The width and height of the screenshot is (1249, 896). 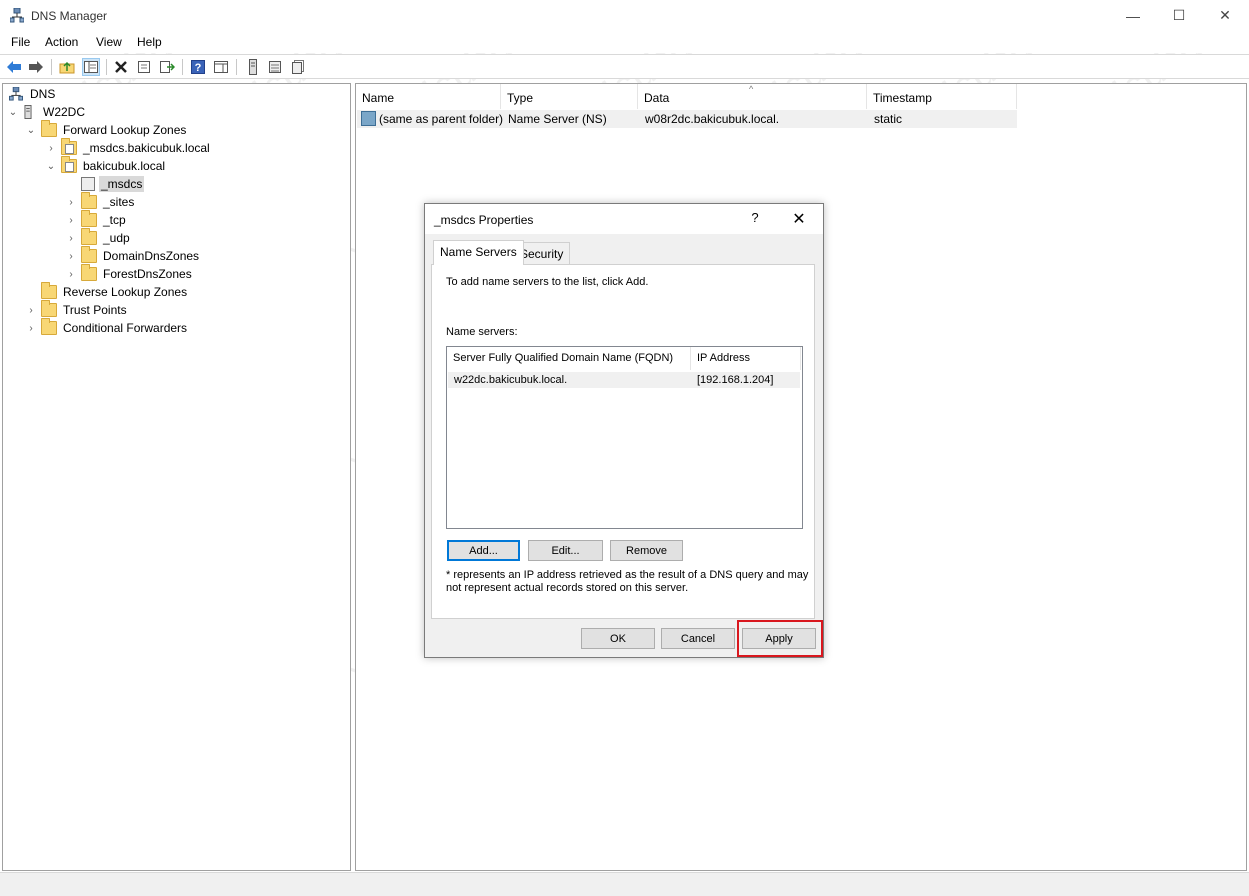 I want to click on tree-node-msdcs-zone: › _msdcs.bakicubuk.local, so click(x=128, y=147).